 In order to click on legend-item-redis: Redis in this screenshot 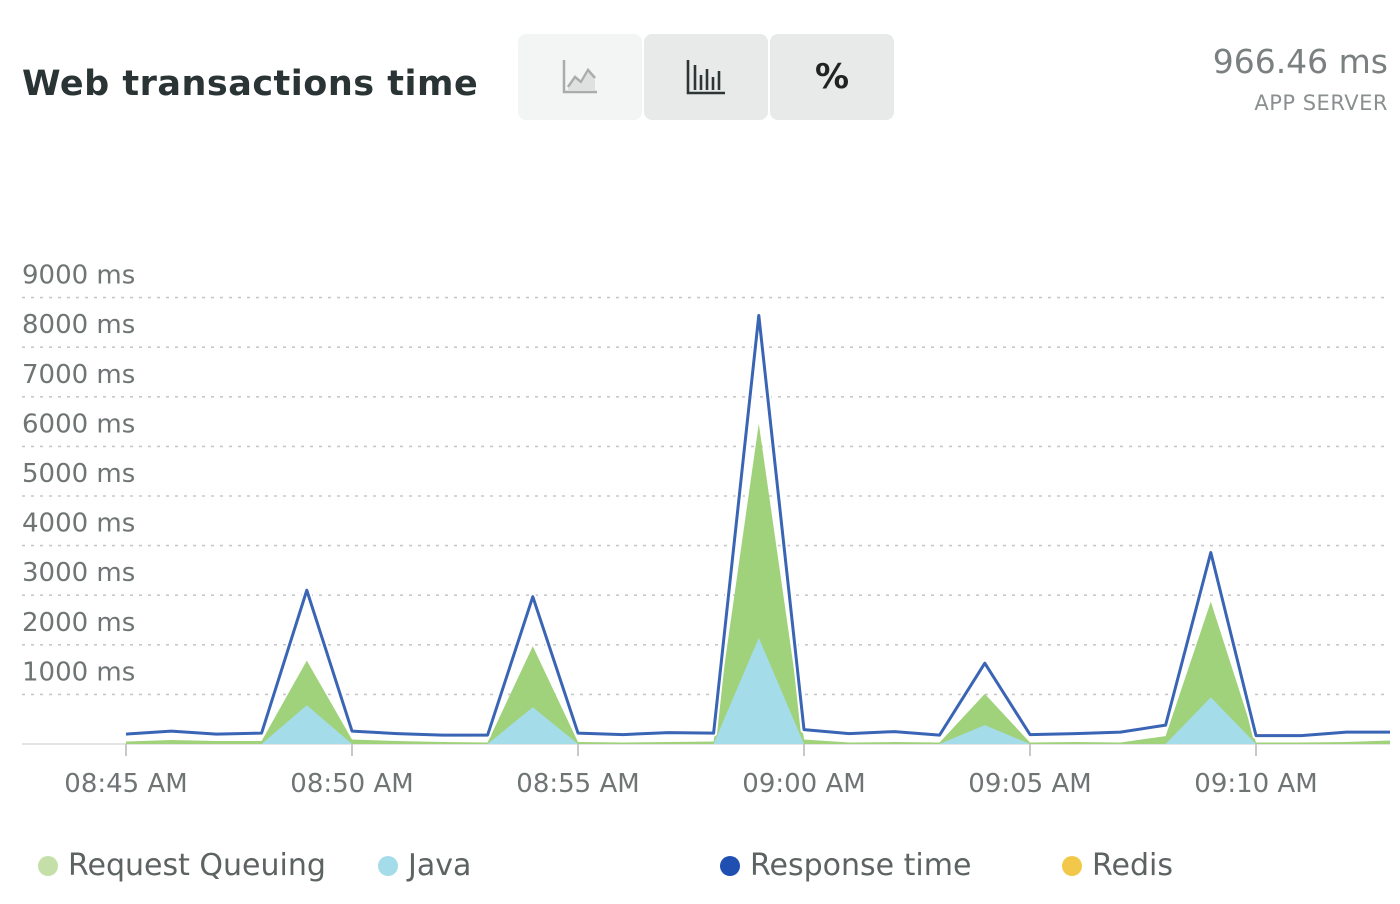, I will do `click(1117, 865)`.